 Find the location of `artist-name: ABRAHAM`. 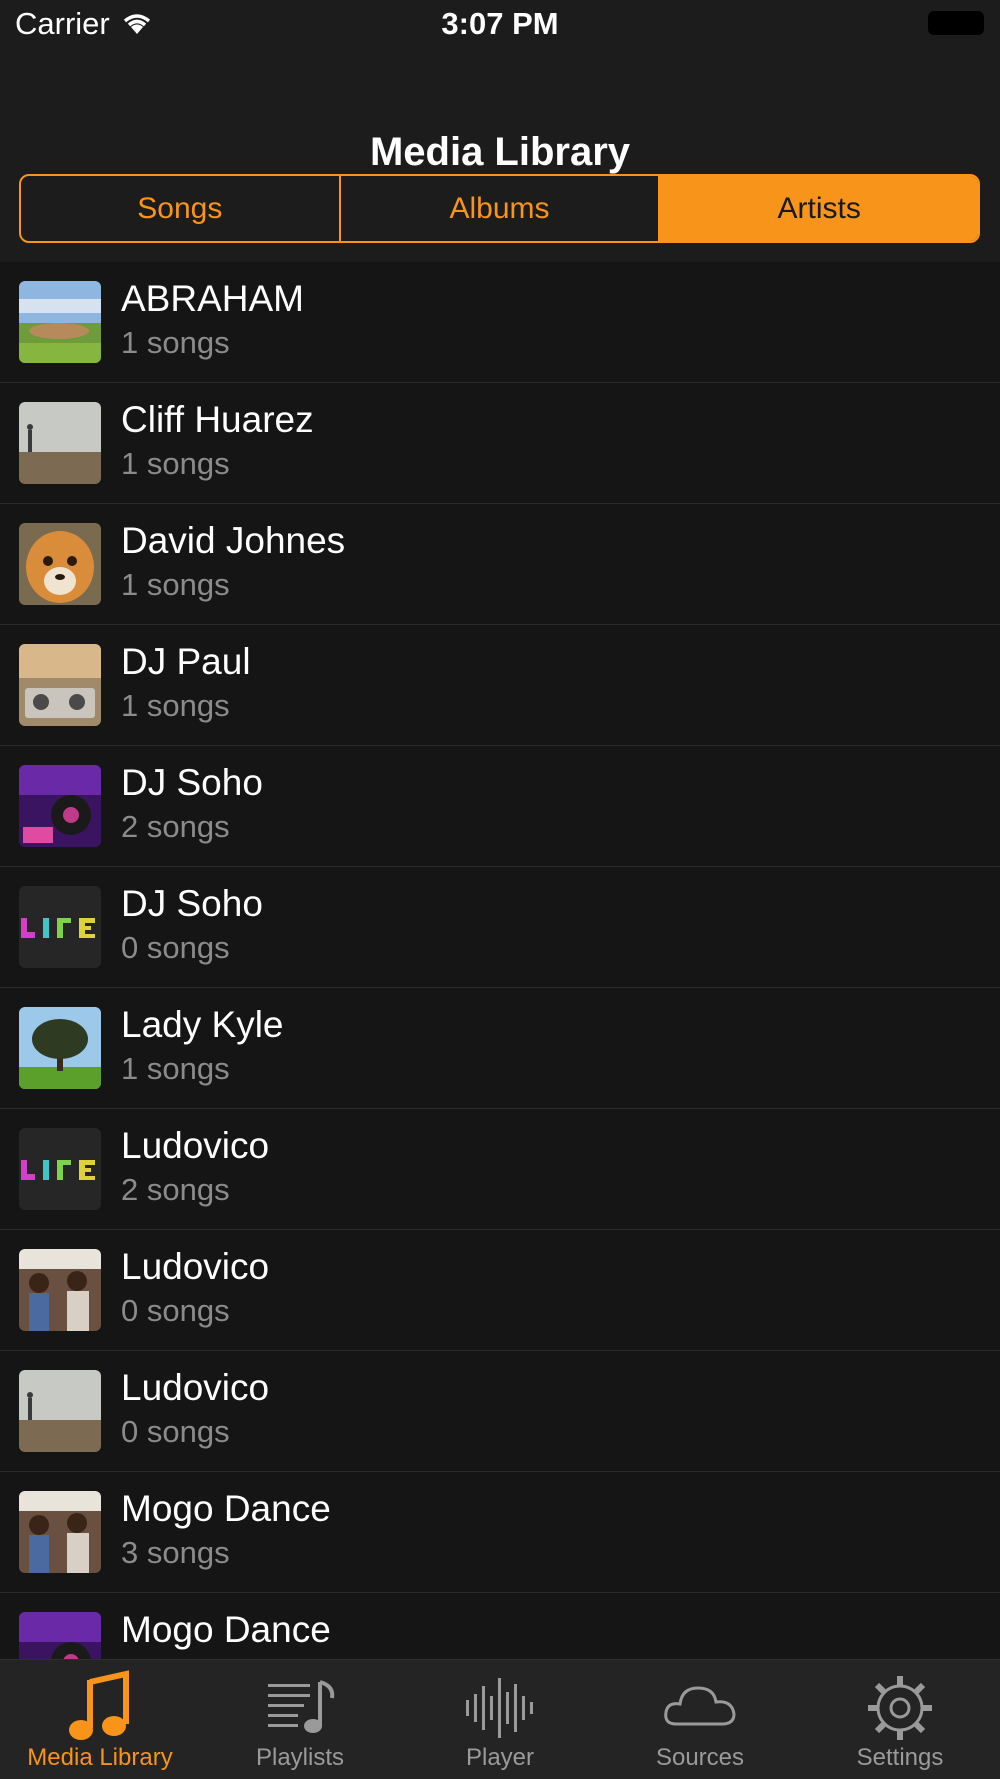

artist-name: ABRAHAM is located at coordinates (212, 298).